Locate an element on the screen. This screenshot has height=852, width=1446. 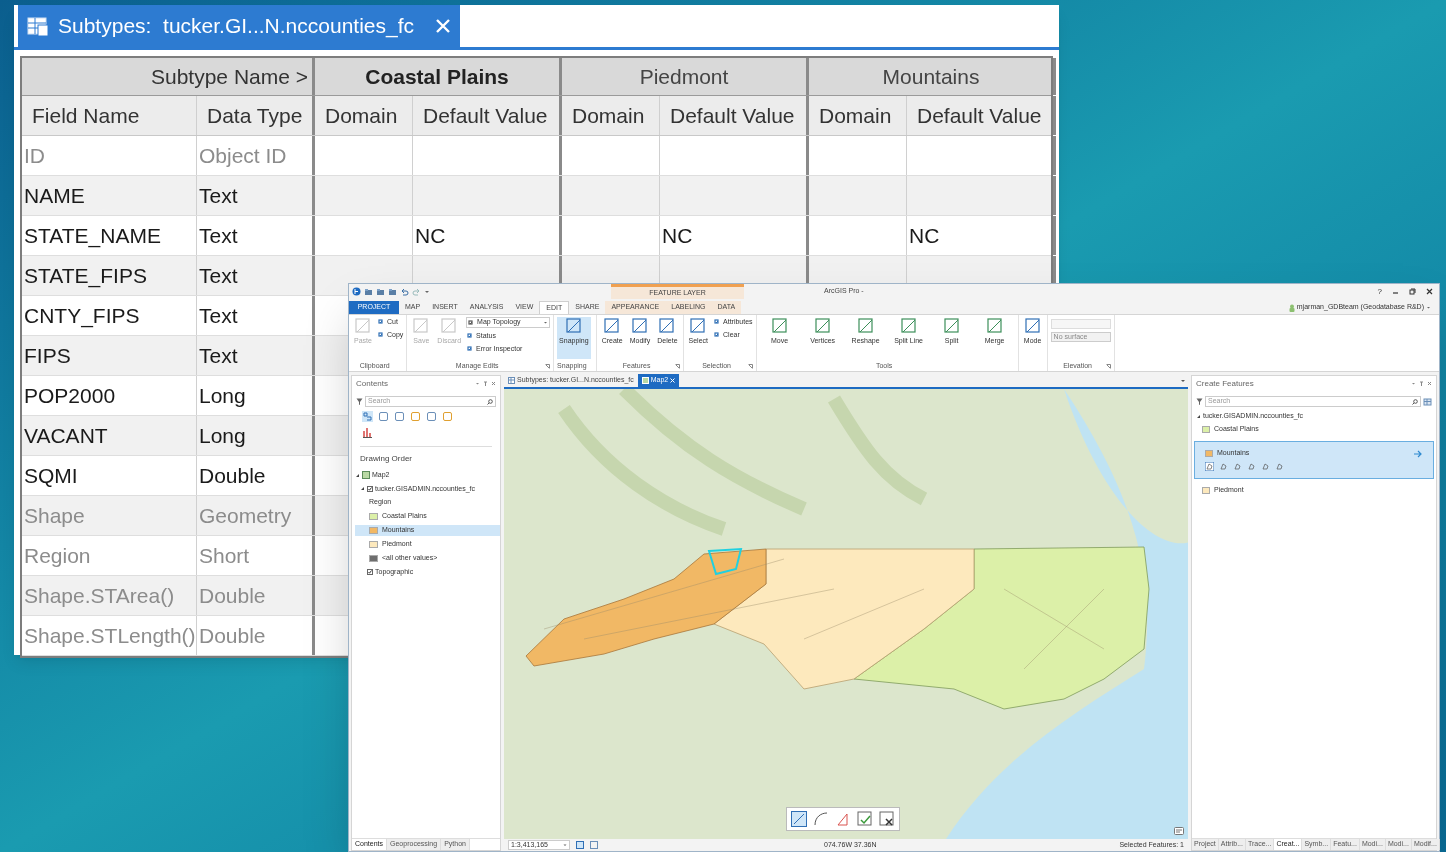
save-icon is located at coordinates (392, 291).